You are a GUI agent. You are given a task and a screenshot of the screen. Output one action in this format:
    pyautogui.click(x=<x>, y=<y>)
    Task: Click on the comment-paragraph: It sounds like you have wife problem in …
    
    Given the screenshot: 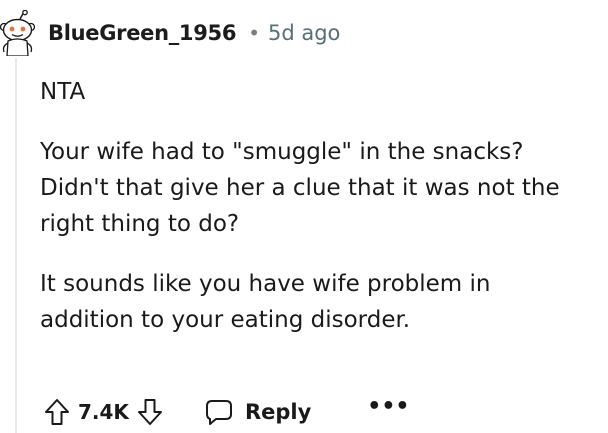 What is the action you would take?
    pyautogui.click(x=265, y=302)
    